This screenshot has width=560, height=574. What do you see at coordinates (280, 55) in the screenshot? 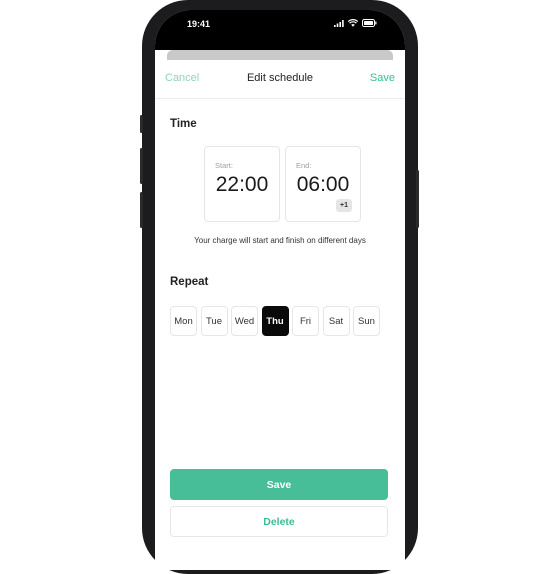
I see `background-sheet` at bounding box center [280, 55].